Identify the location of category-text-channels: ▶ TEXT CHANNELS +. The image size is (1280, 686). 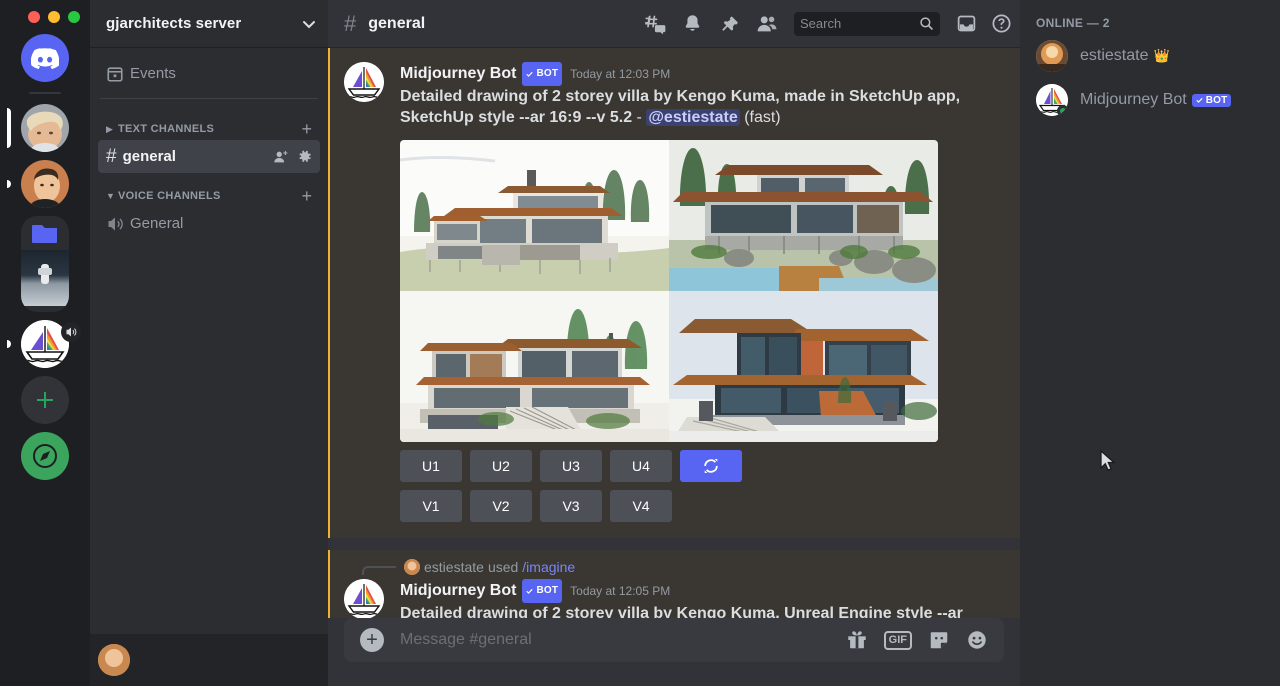
(209, 123).